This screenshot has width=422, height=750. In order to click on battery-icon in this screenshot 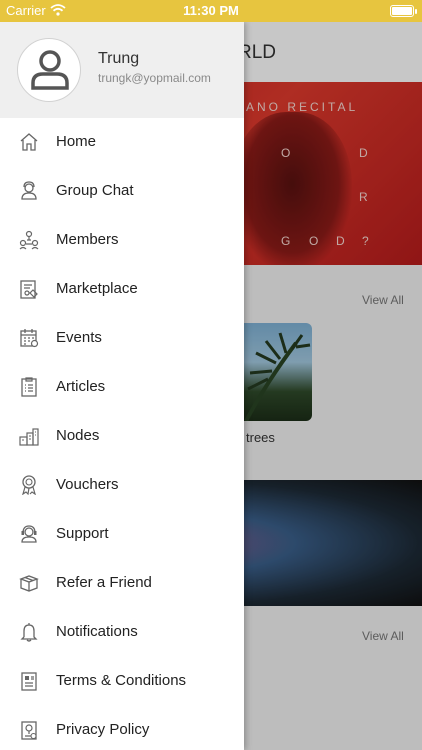, I will do `click(403, 11)`.